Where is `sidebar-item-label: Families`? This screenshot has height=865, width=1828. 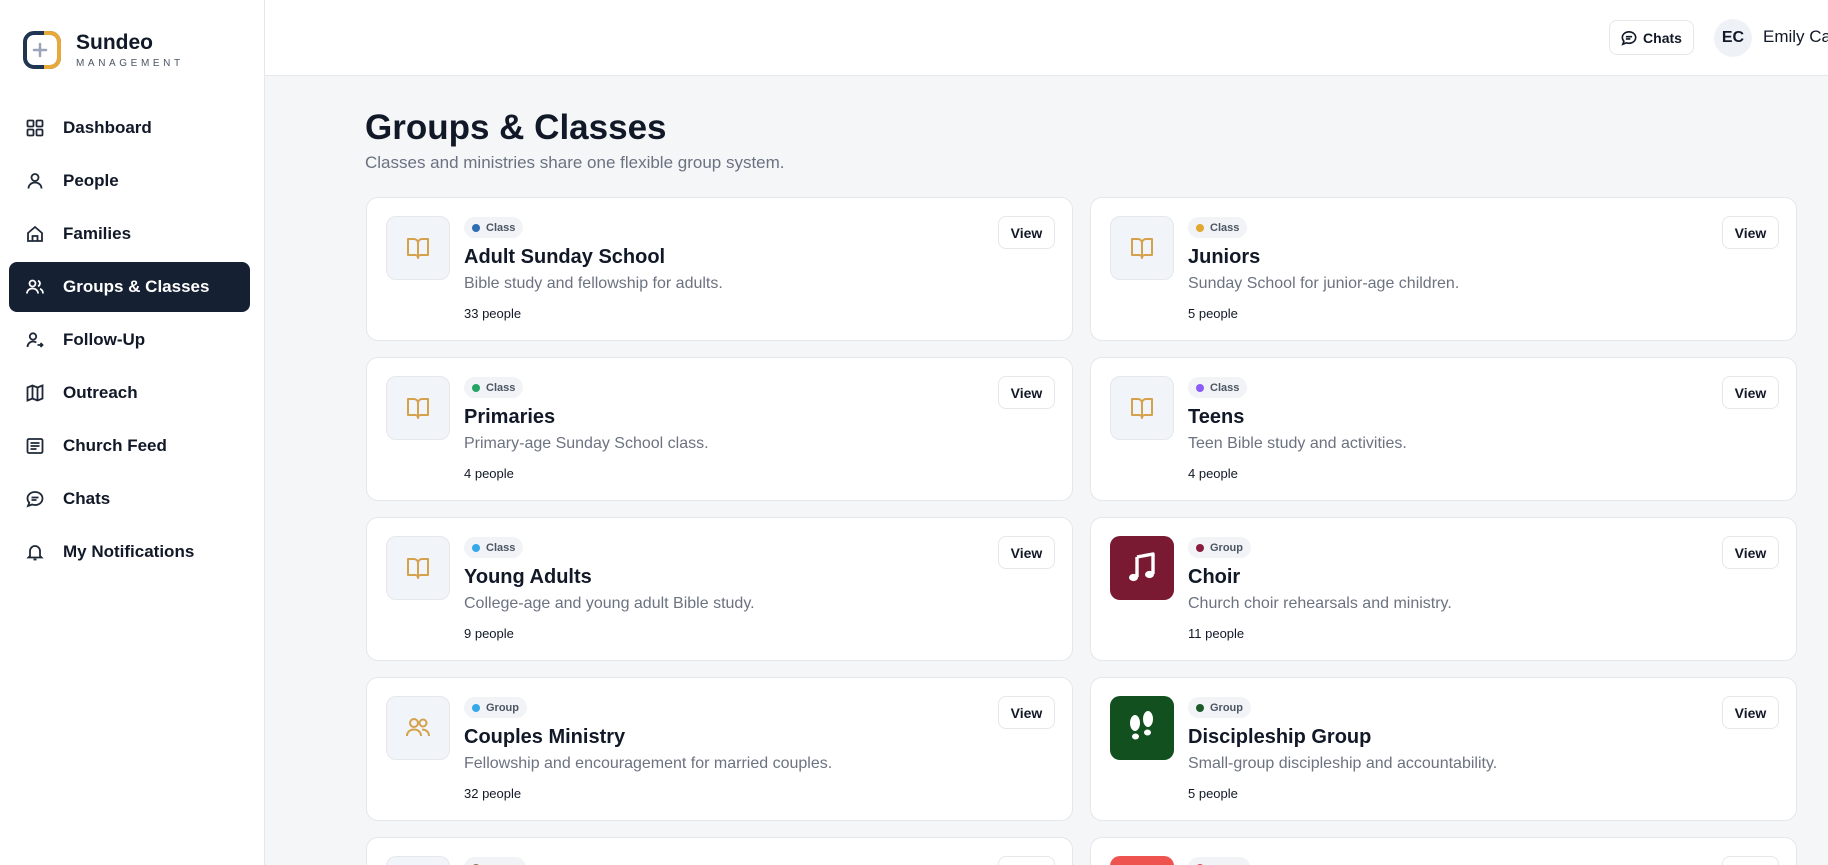
sidebar-item-label: Families is located at coordinates (97, 233).